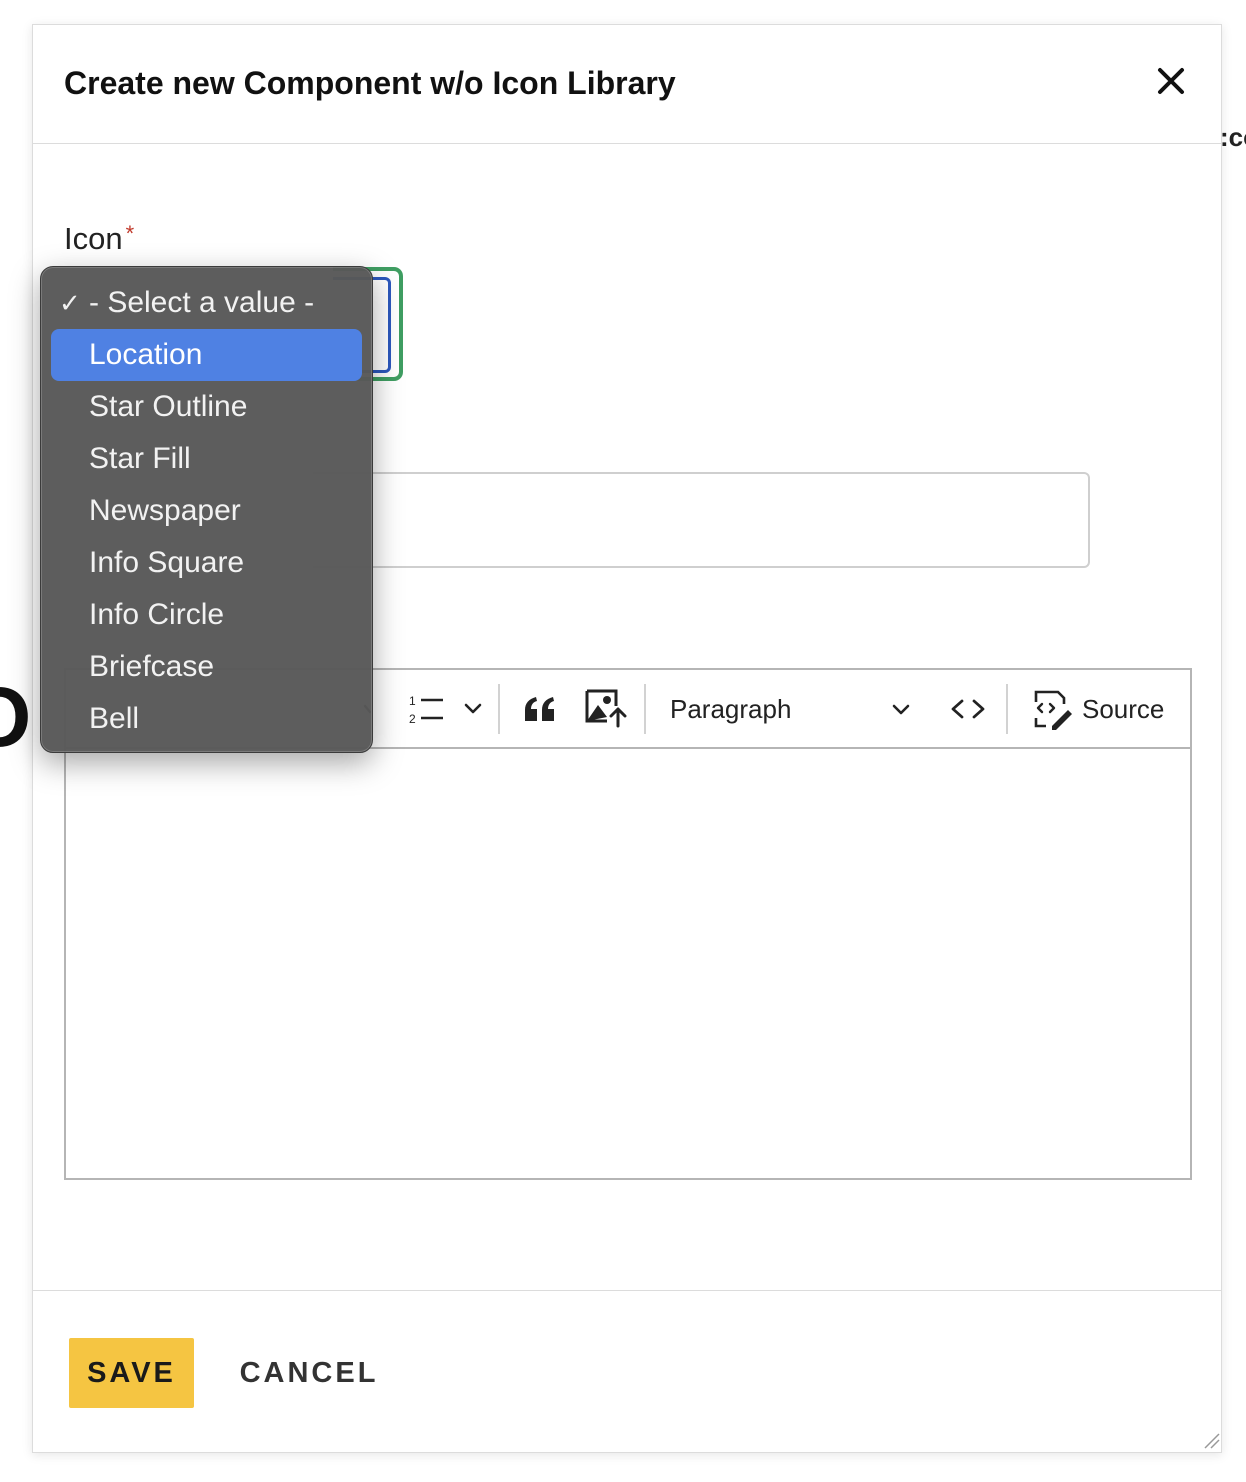 The height and width of the screenshot is (1482, 1246). I want to click on checkmark-icon: ✓, so click(70, 303).